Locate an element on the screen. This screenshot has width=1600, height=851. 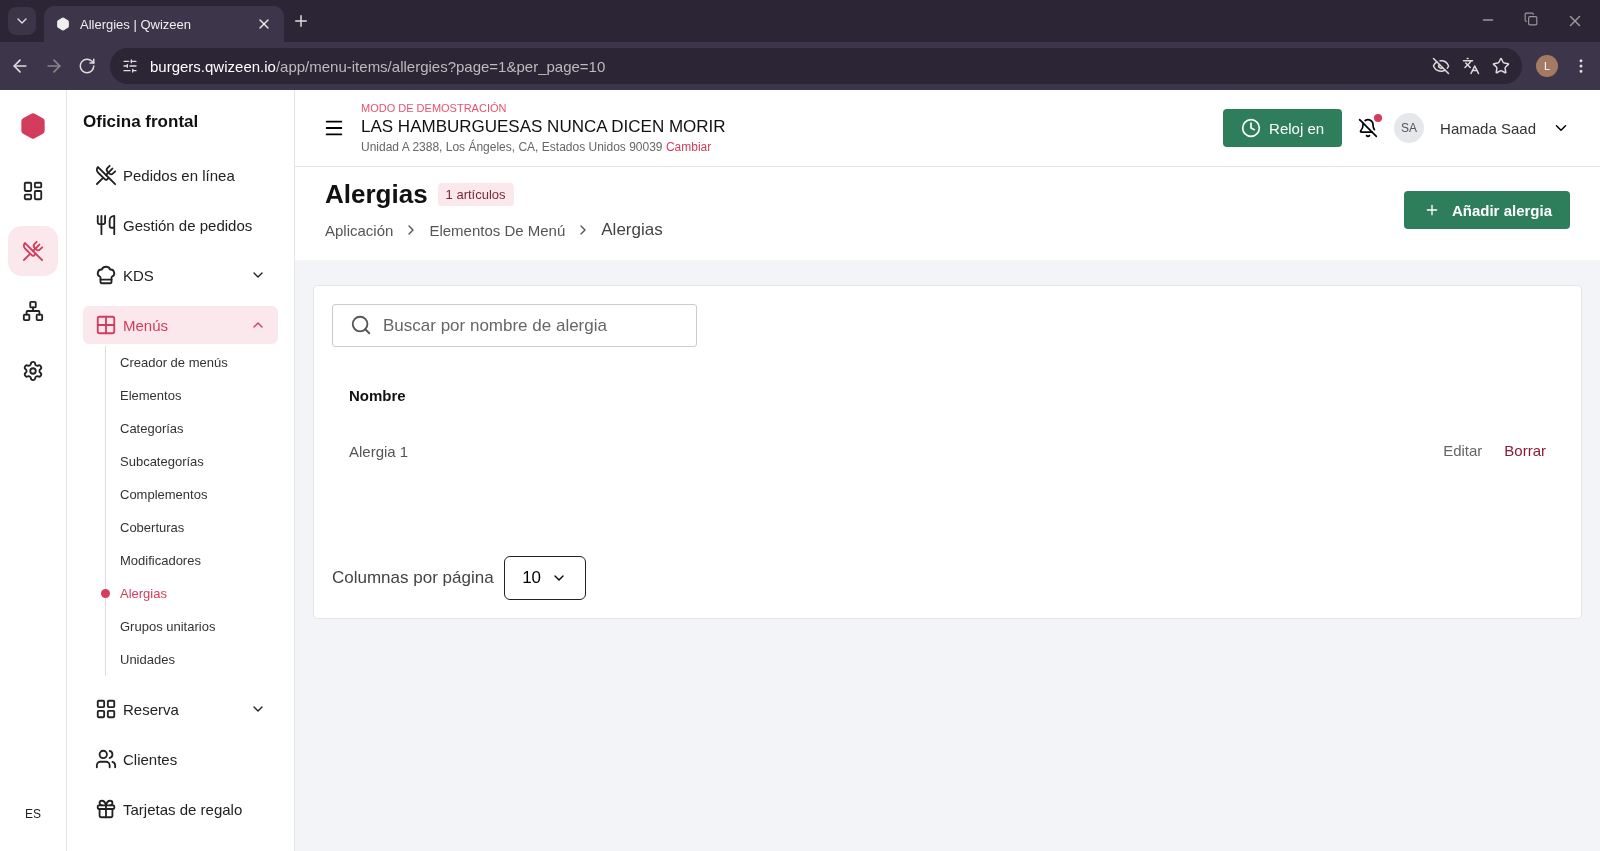
site-settings-icon is located at coordinates (130, 66).